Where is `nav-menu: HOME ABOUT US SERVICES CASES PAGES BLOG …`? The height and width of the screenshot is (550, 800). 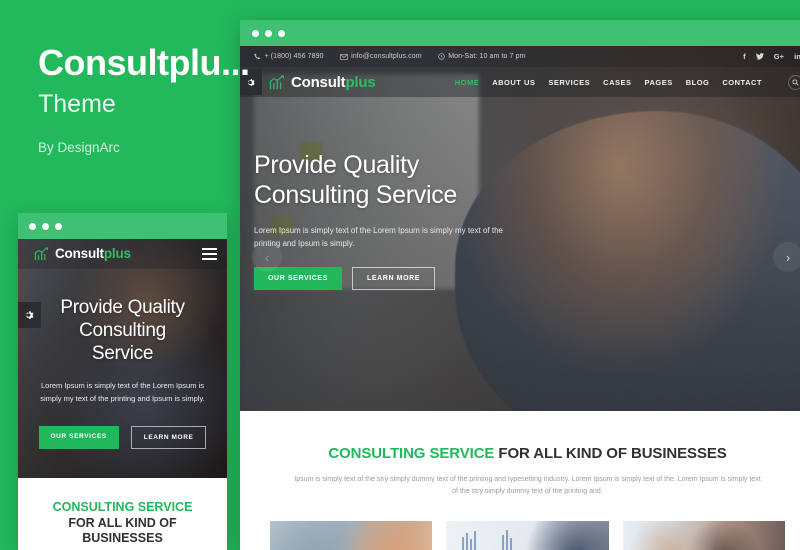
nav-menu: HOME ABOUT US SERVICES CASES PAGES BLOG … is located at coordinates (627, 82).